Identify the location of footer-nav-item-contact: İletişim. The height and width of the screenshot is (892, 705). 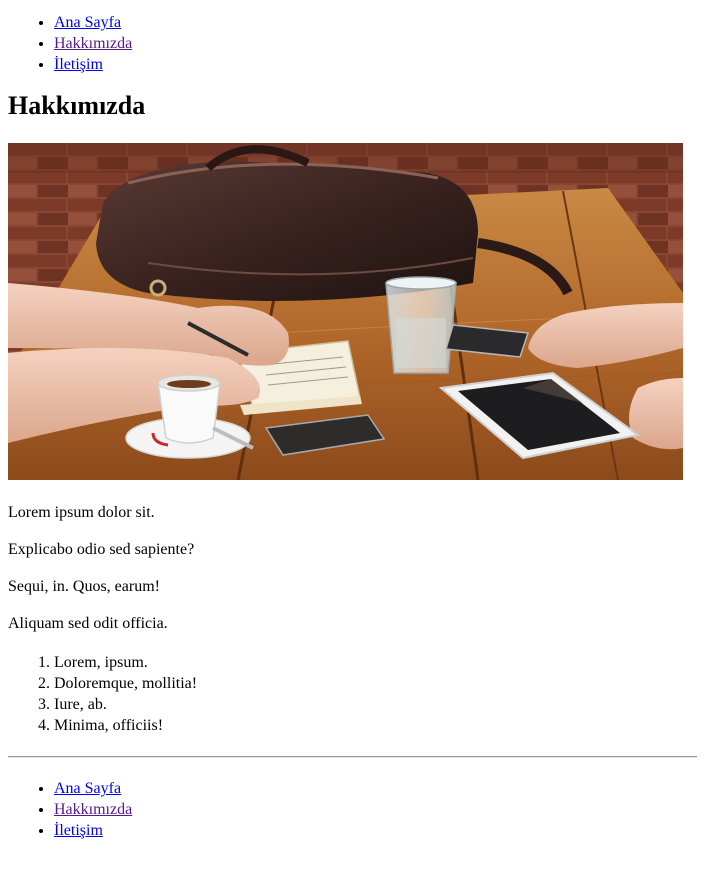
(375, 830).